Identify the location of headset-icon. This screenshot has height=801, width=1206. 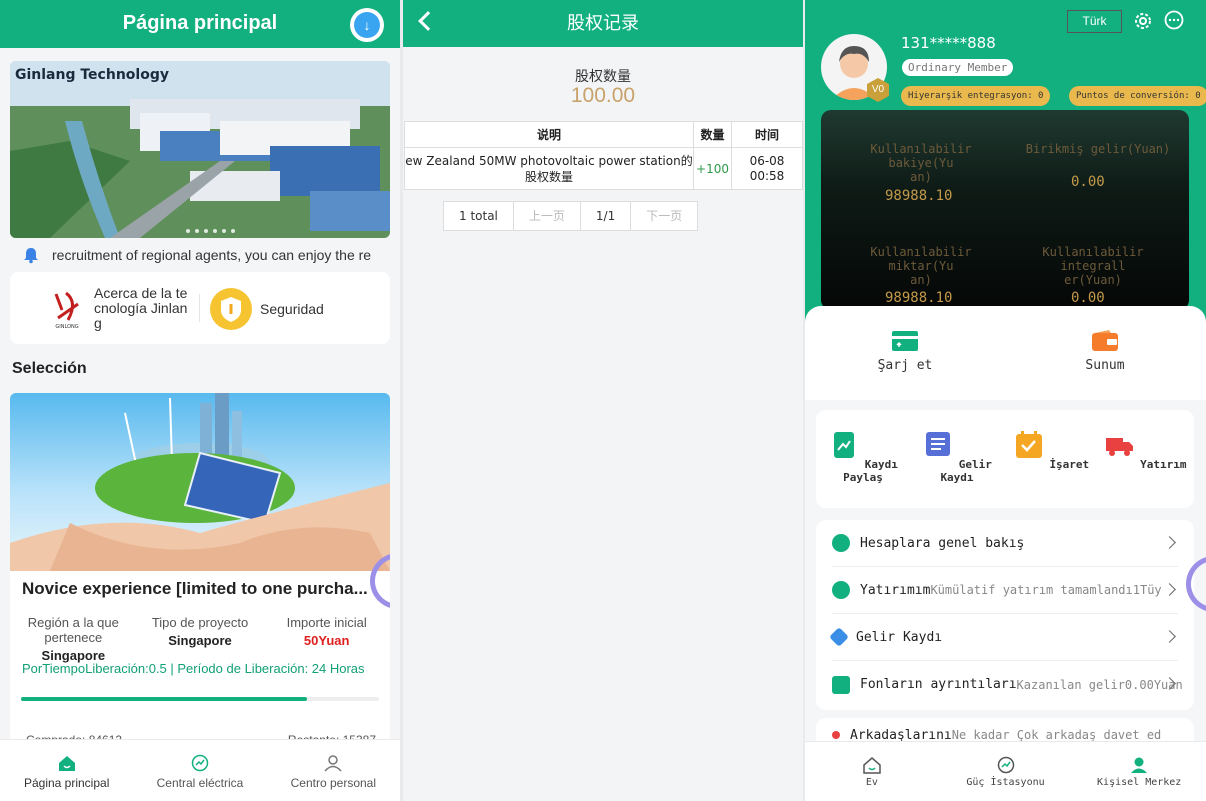
(1196, 584).